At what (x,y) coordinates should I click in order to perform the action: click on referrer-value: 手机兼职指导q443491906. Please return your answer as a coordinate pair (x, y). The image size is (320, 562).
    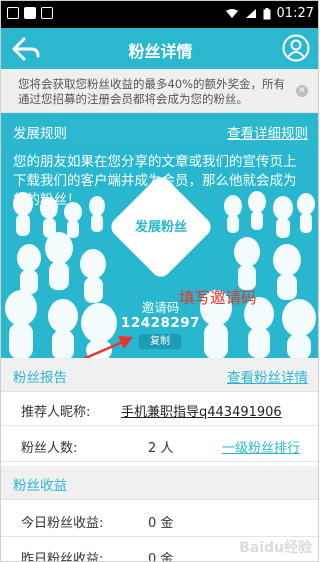
    Looking at the image, I should click on (201, 410).